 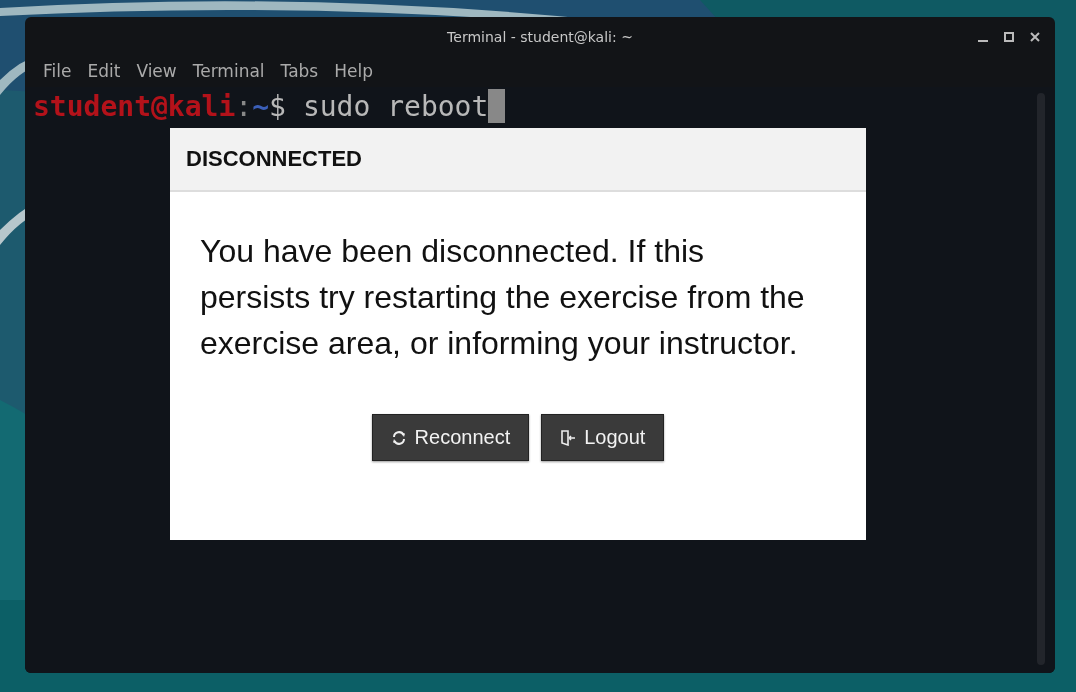 What do you see at coordinates (540, 37) in the screenshot?
I see `window-title: Terminal - student@kali: ~` at bounding box center [540, 37].